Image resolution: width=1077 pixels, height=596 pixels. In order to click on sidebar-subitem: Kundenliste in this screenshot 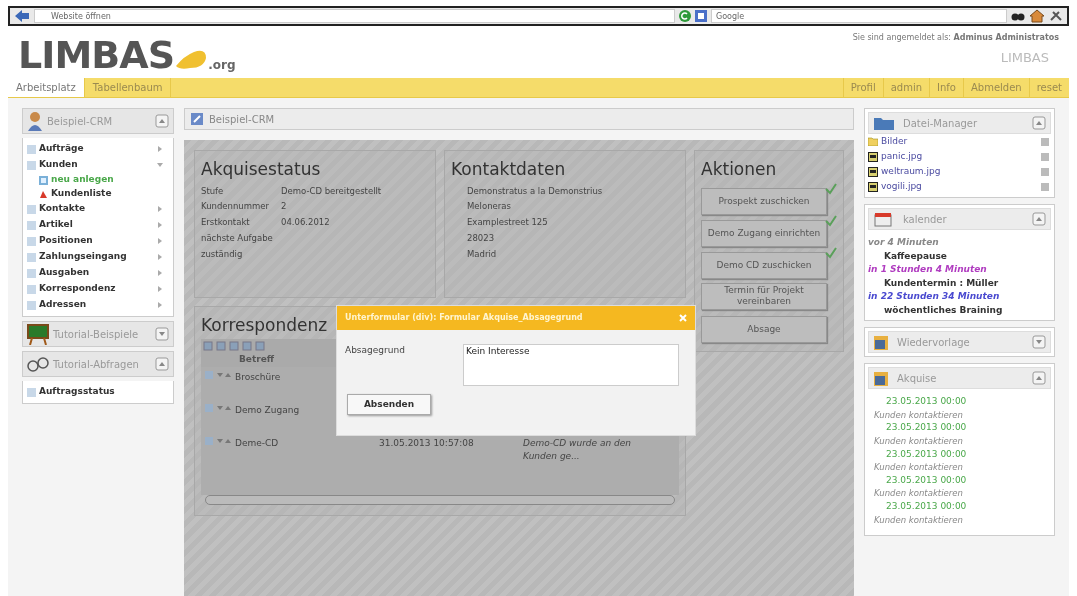, I will do `click(98, 194)`.